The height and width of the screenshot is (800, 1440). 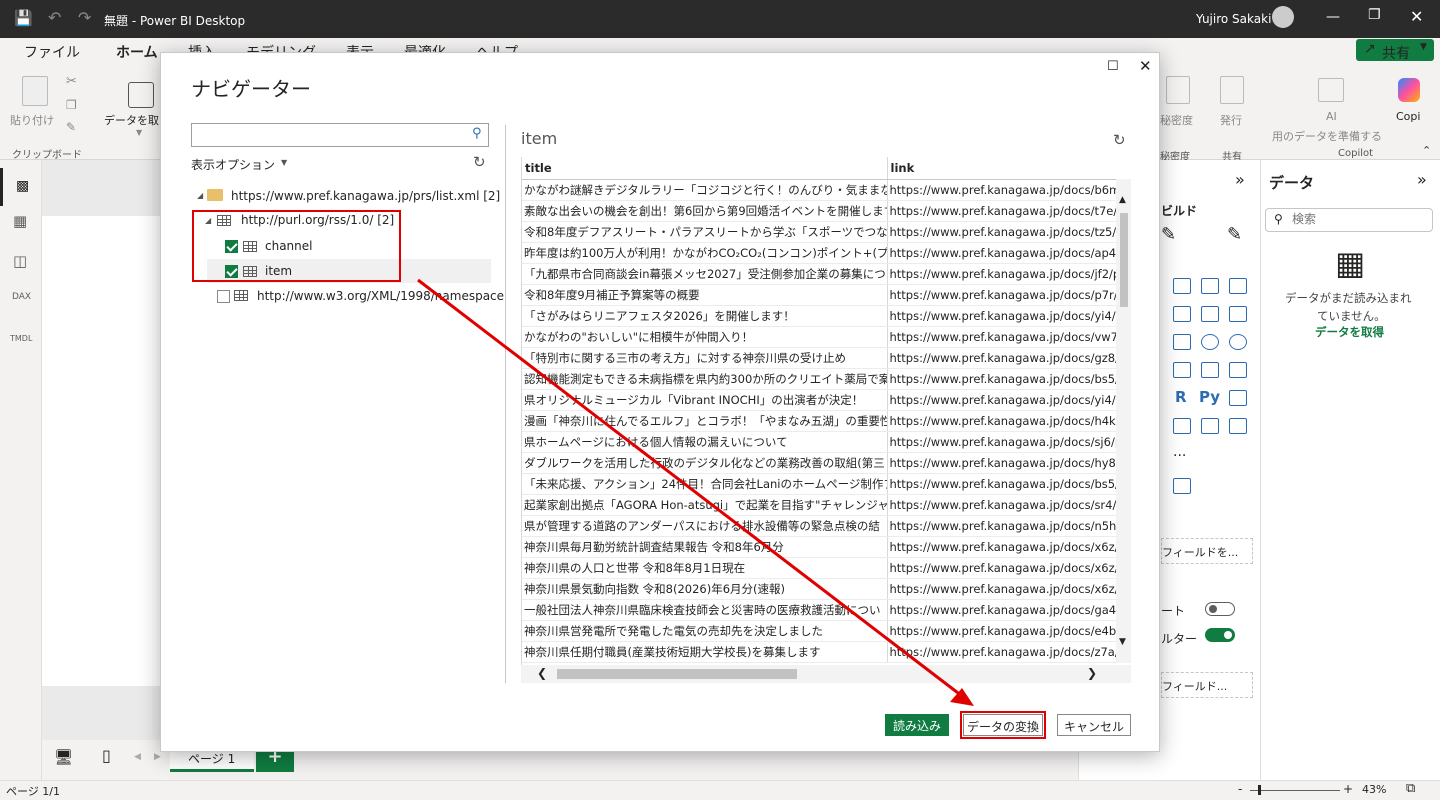 I want to click on avatar, so click(x=1283, y=17).